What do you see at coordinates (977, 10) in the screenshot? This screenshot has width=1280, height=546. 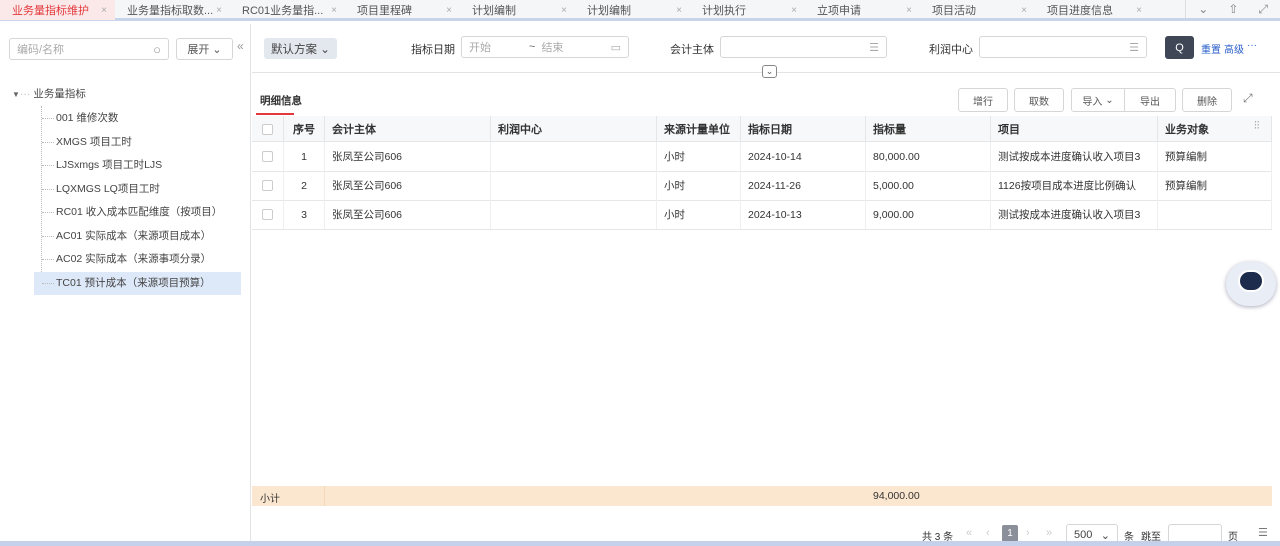 I see `tab-item: 项目活动 ×` at bounding box center [977, 10].